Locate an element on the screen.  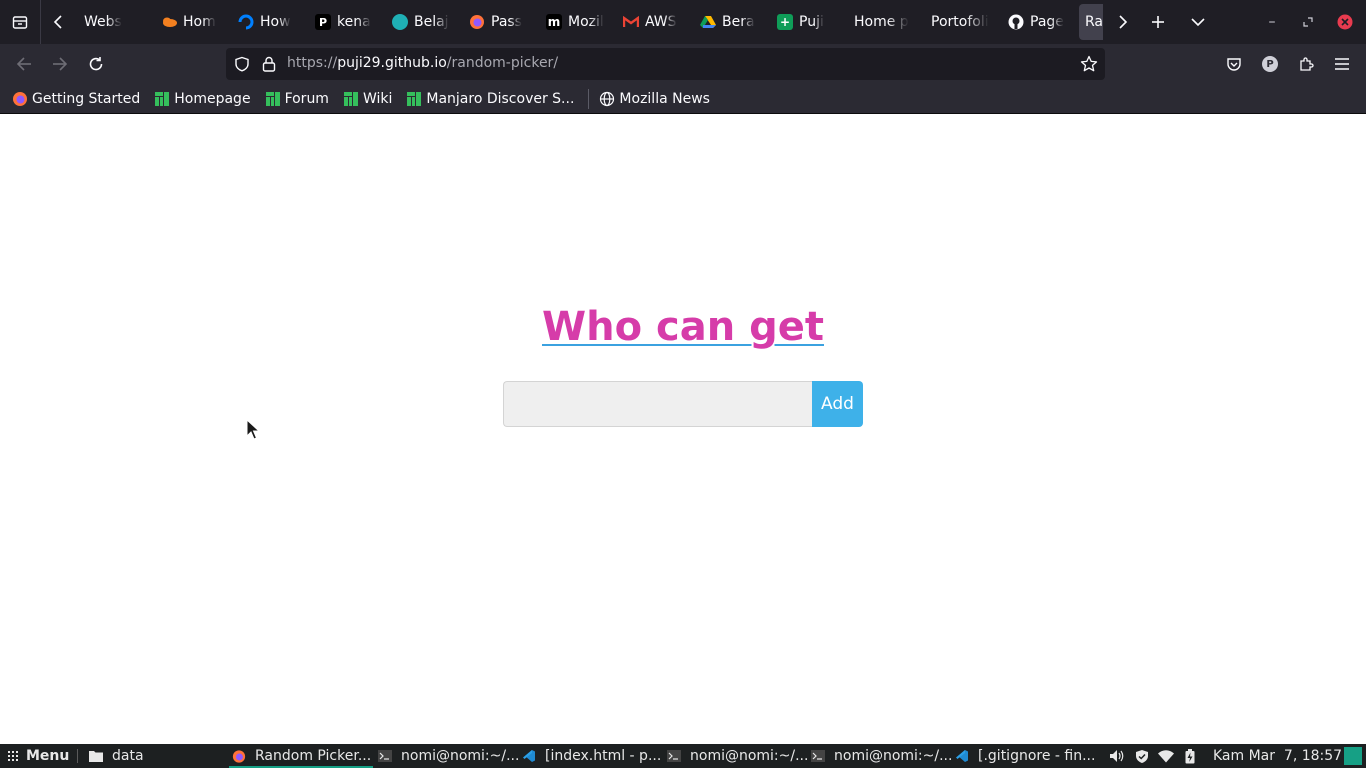
security-status-button is located at coordinates (1142, 756).